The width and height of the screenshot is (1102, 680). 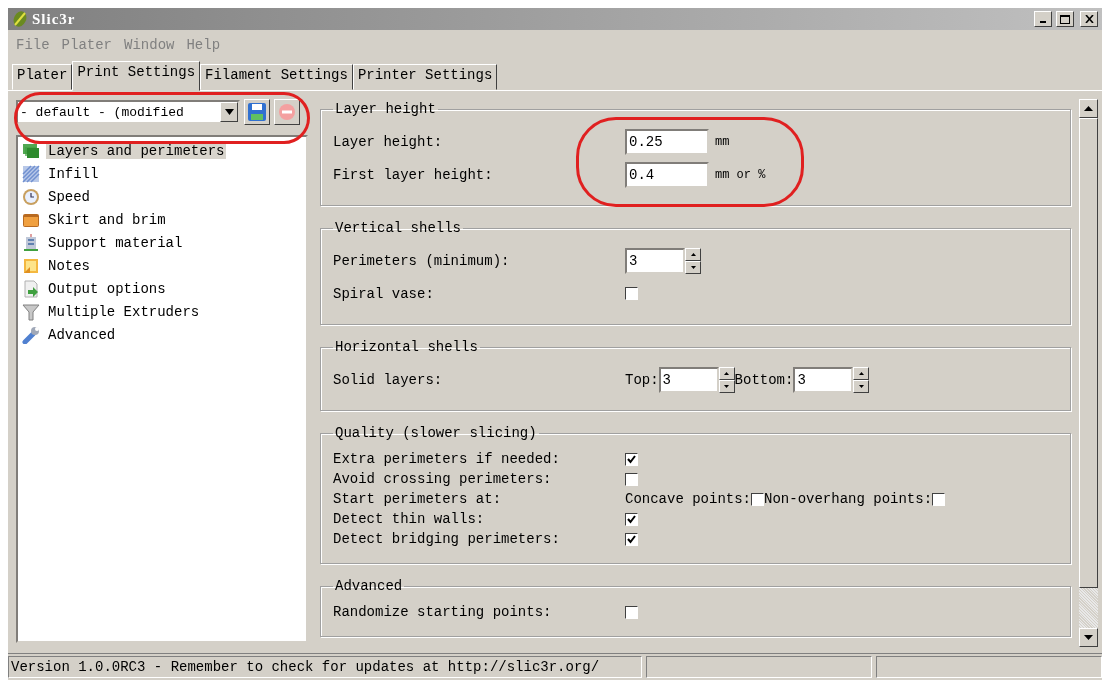 What do you see at coordinates (436, 433) in the screenshot?
I see `group-title: Quality (slower slicing)` at bounding box center [436, 433].